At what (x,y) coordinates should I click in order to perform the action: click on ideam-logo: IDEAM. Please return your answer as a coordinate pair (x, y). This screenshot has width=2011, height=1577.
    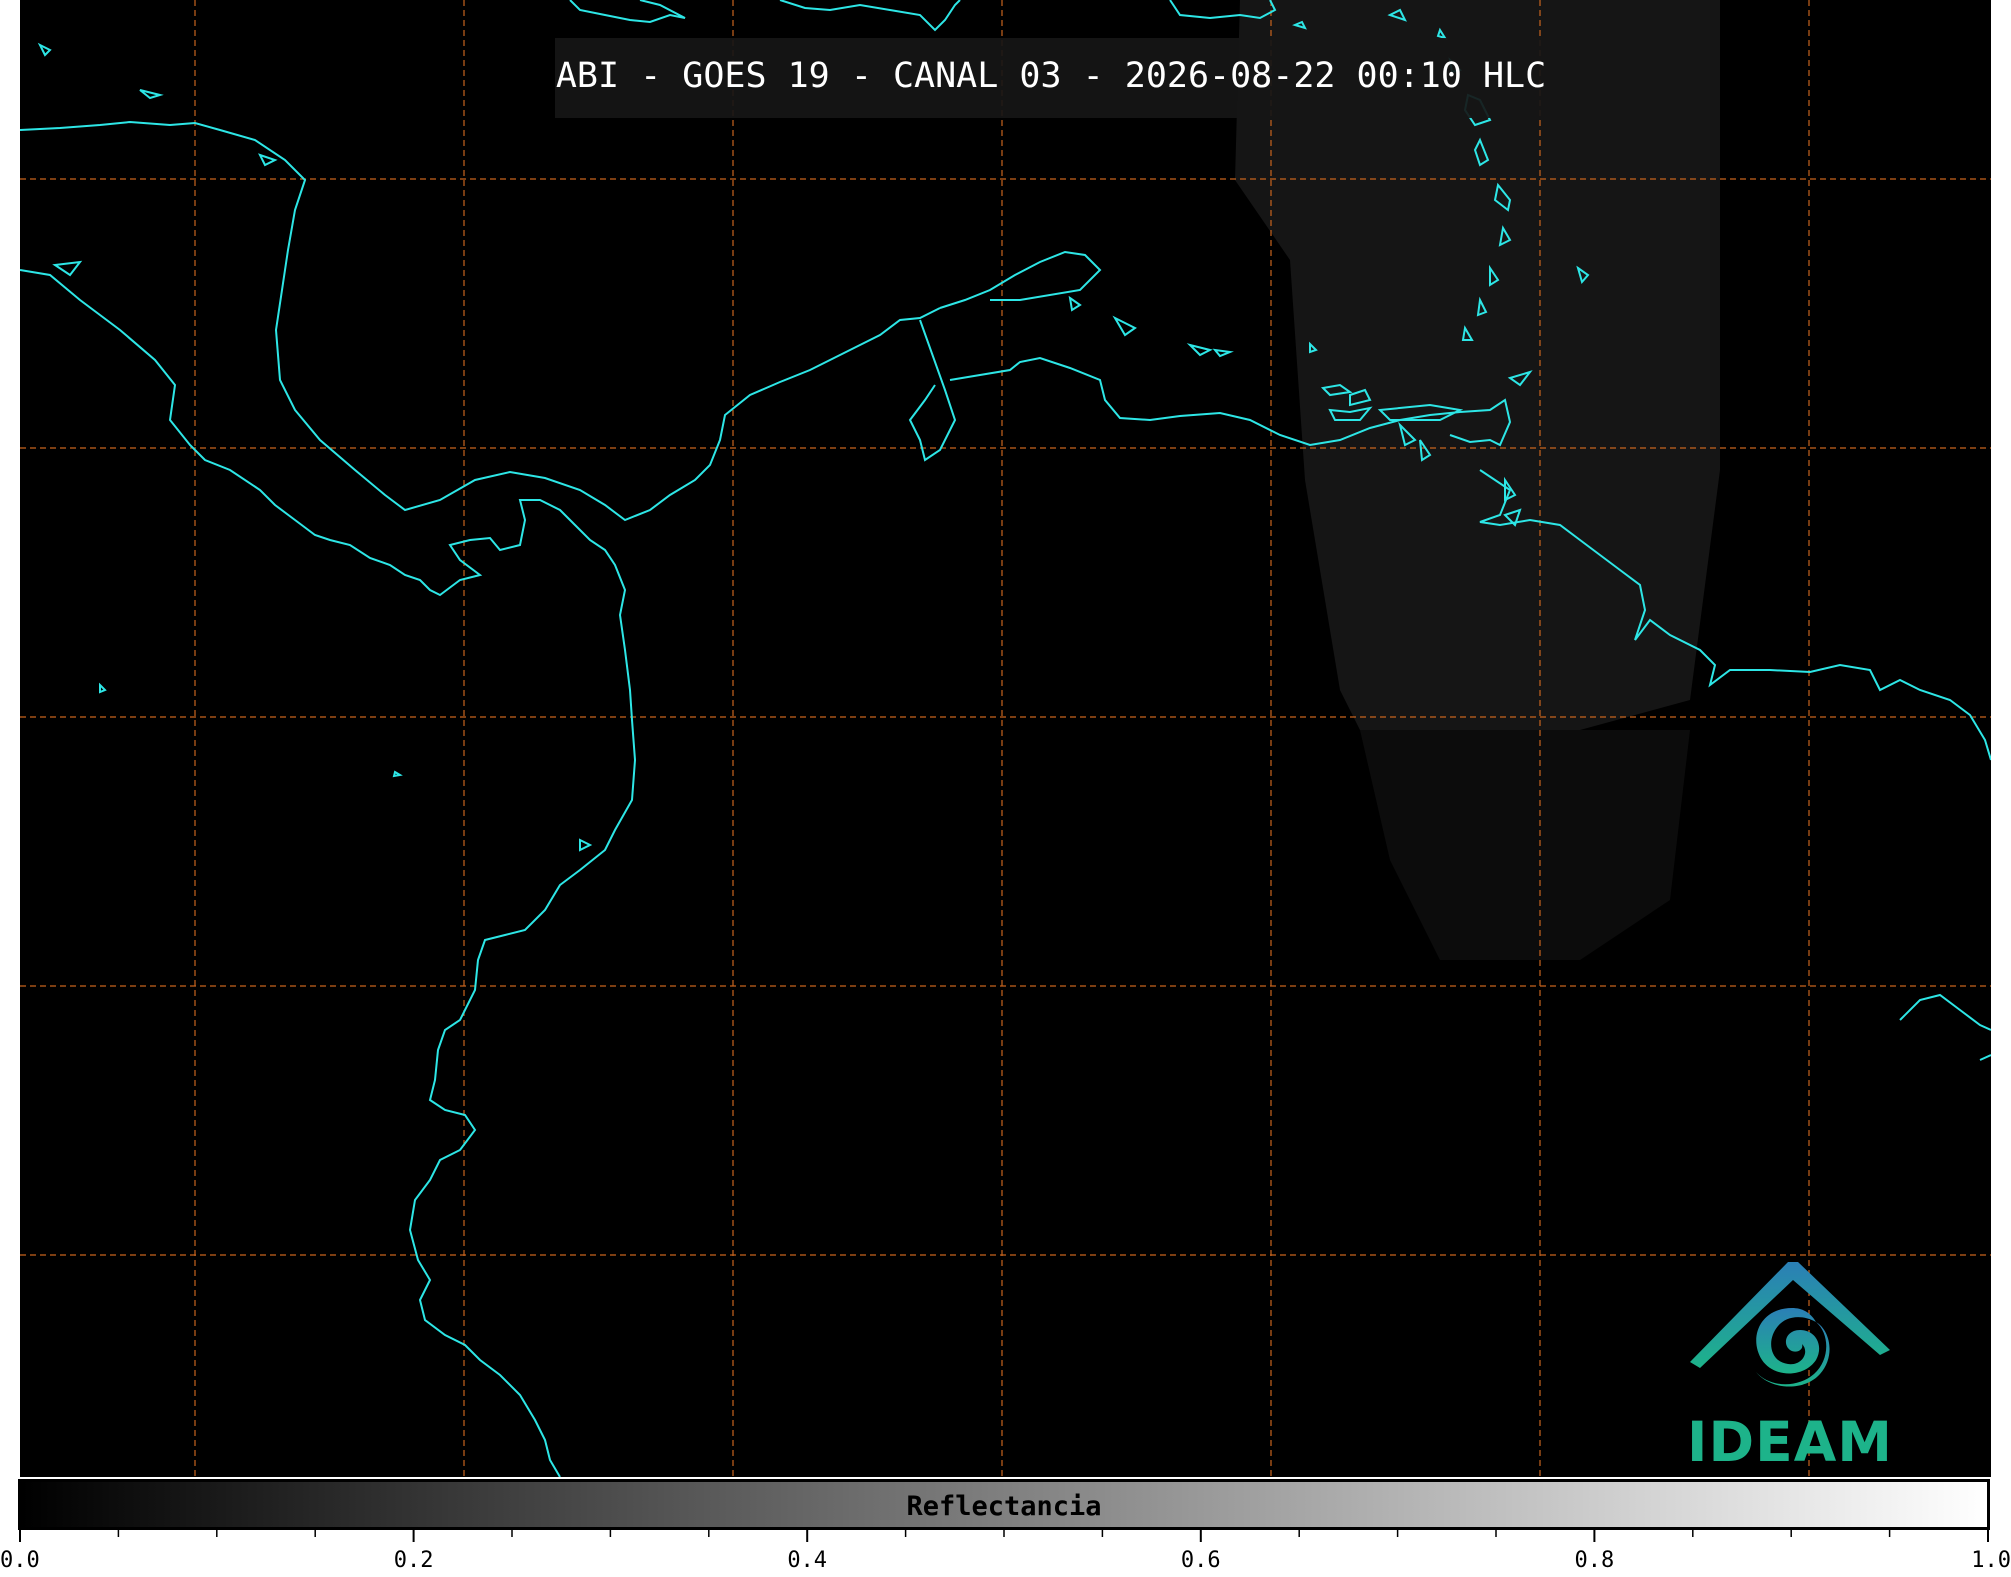
    Looking at the image, I should click on (1790, 1362).